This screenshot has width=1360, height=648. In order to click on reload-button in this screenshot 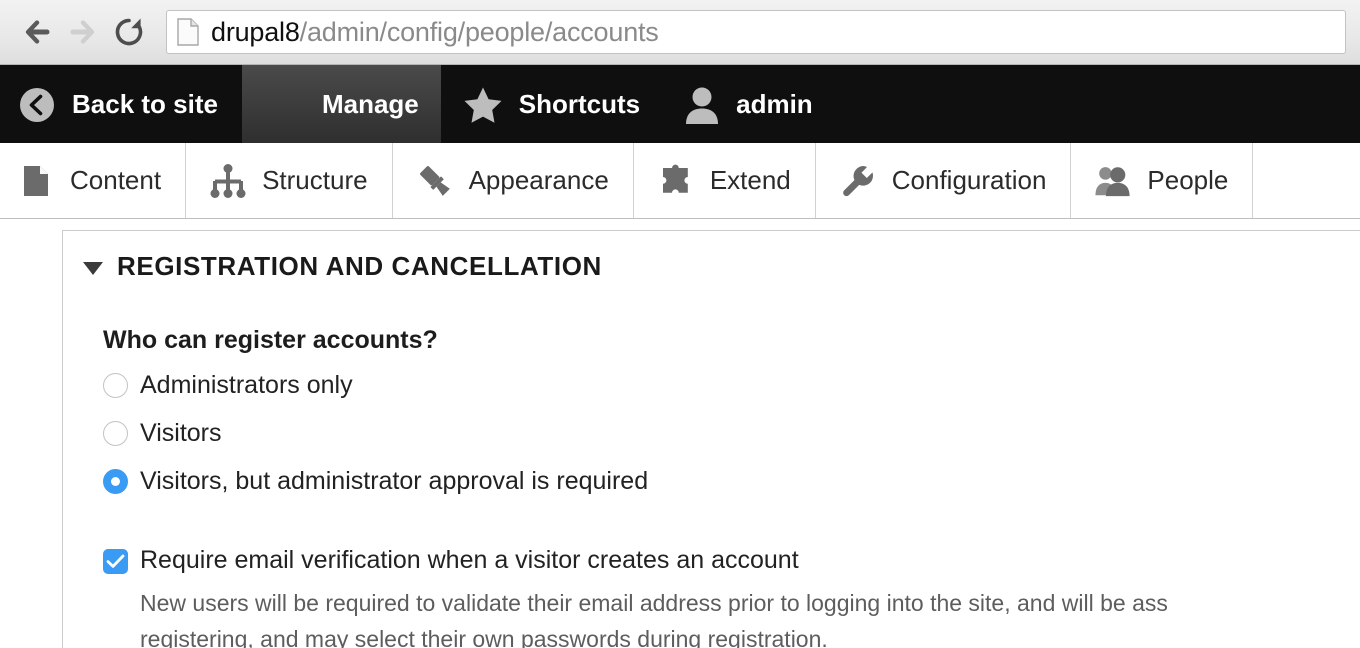, I will do `click(129, 32)`.